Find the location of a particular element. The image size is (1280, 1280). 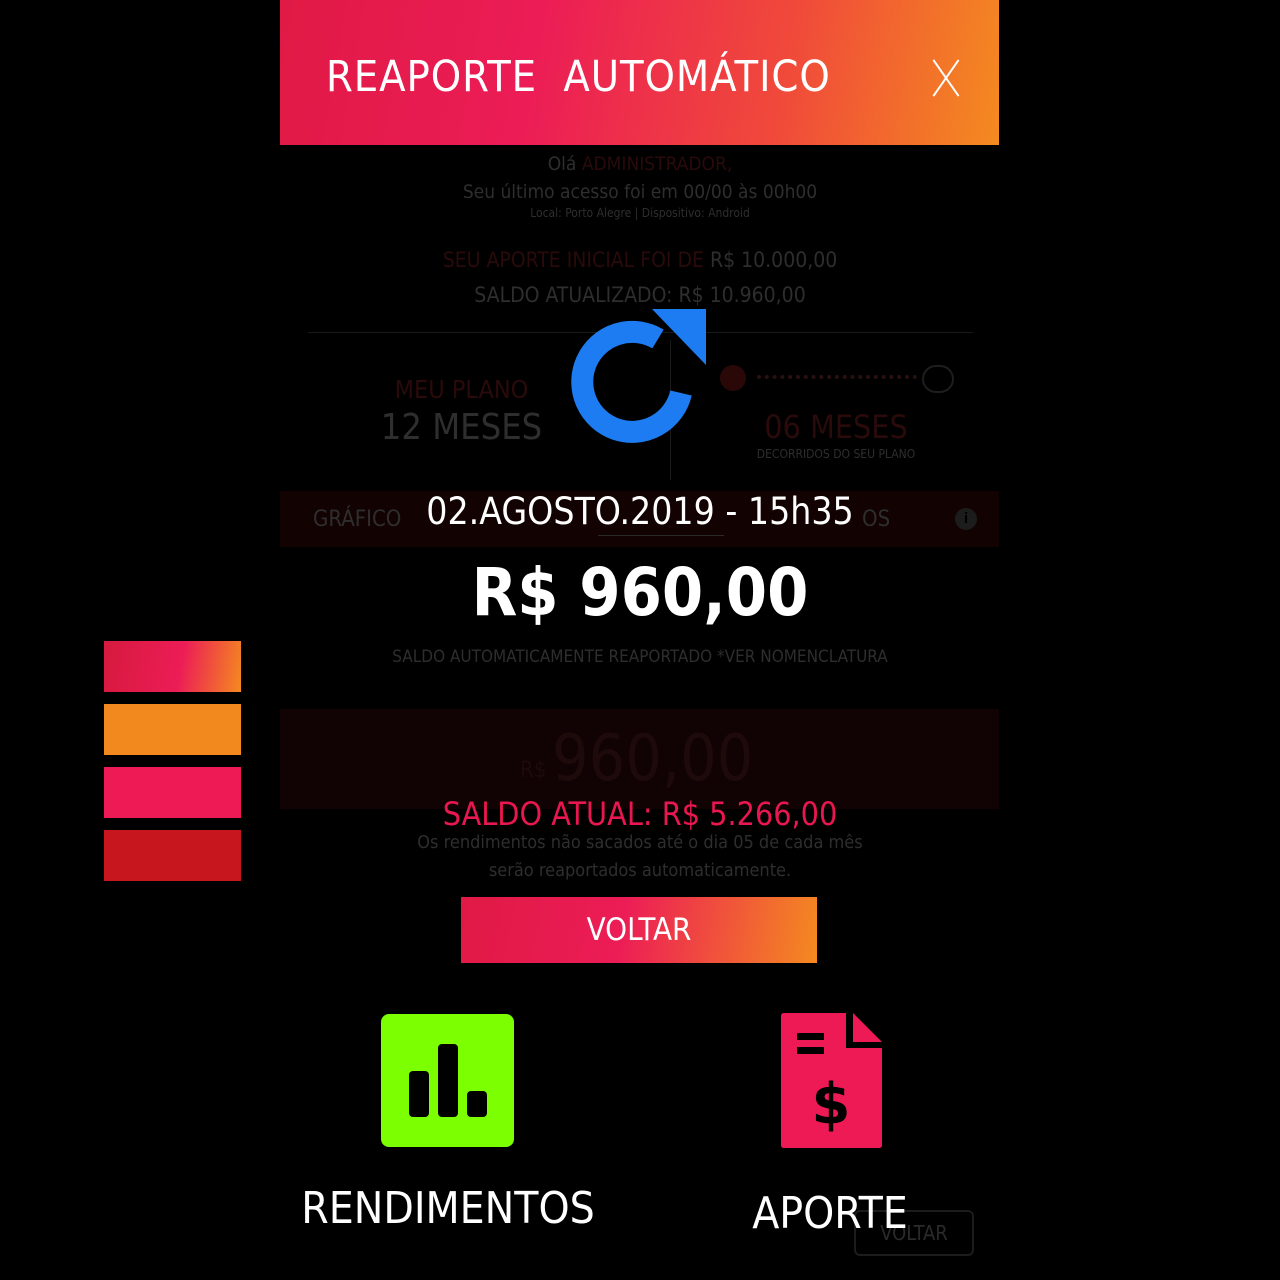

greeting: Olá ADMINISTRADOR, is located at coordinates (640, 164).